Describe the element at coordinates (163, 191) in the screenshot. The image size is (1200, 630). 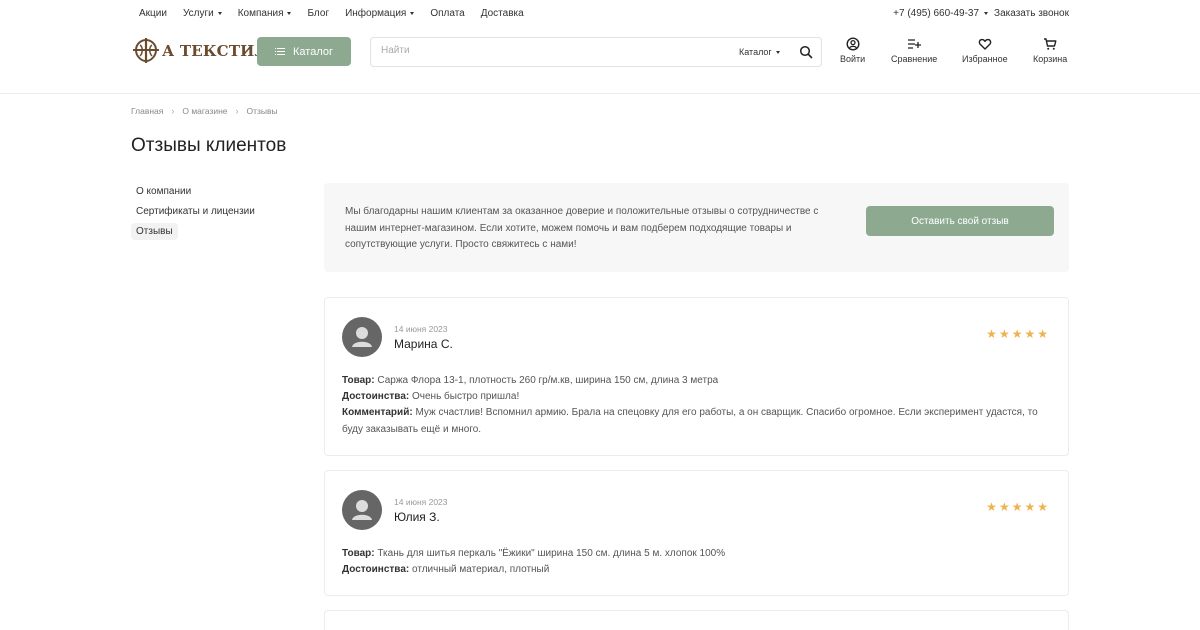
I see `sidebar-item-about: О компании` at that location.